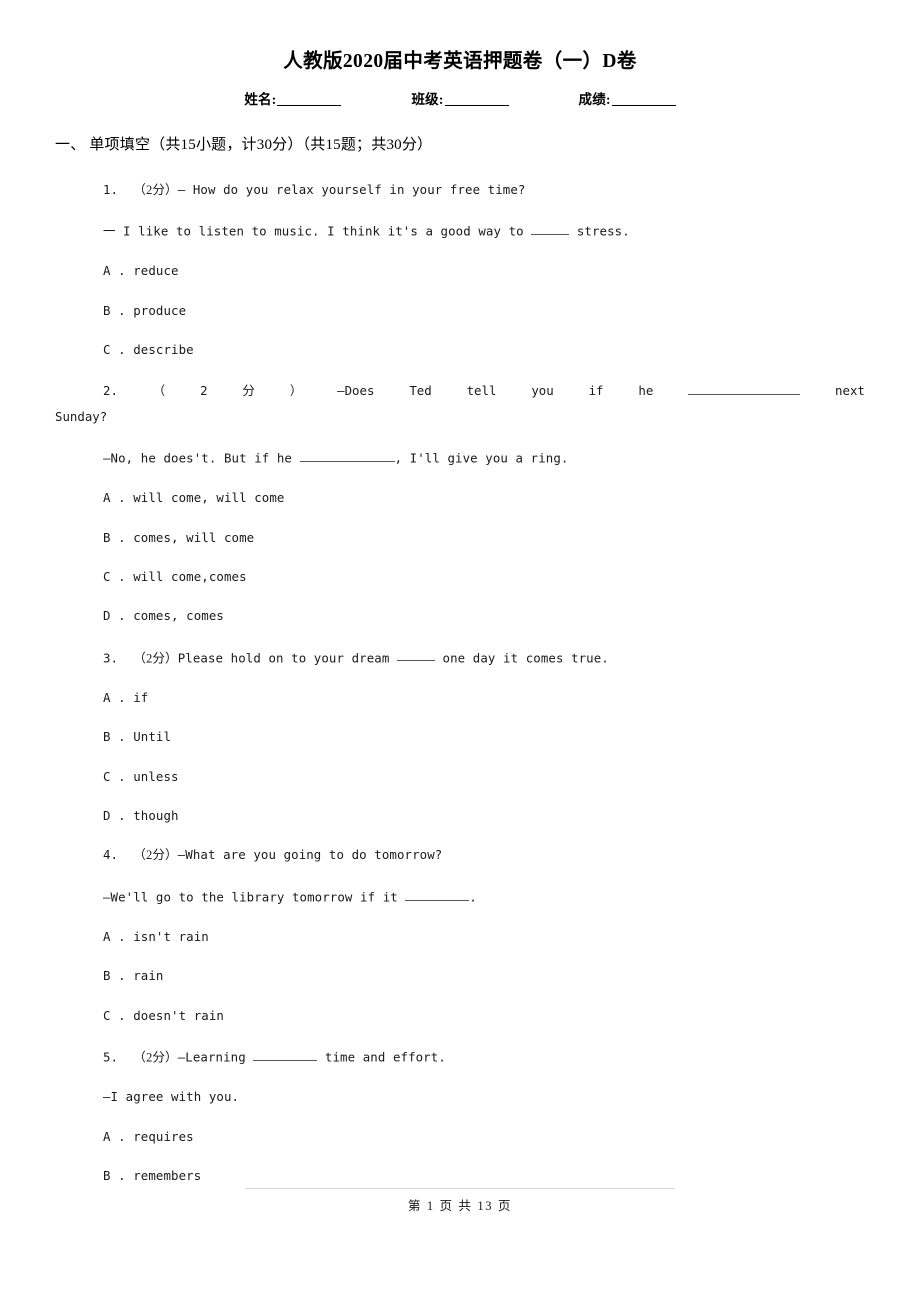 This screenshot has height=1302, width=920. Describe the element at coordinates (525, 658) in the screenshot. I see `question-3-stem-post: one day it comes true.` at that location.